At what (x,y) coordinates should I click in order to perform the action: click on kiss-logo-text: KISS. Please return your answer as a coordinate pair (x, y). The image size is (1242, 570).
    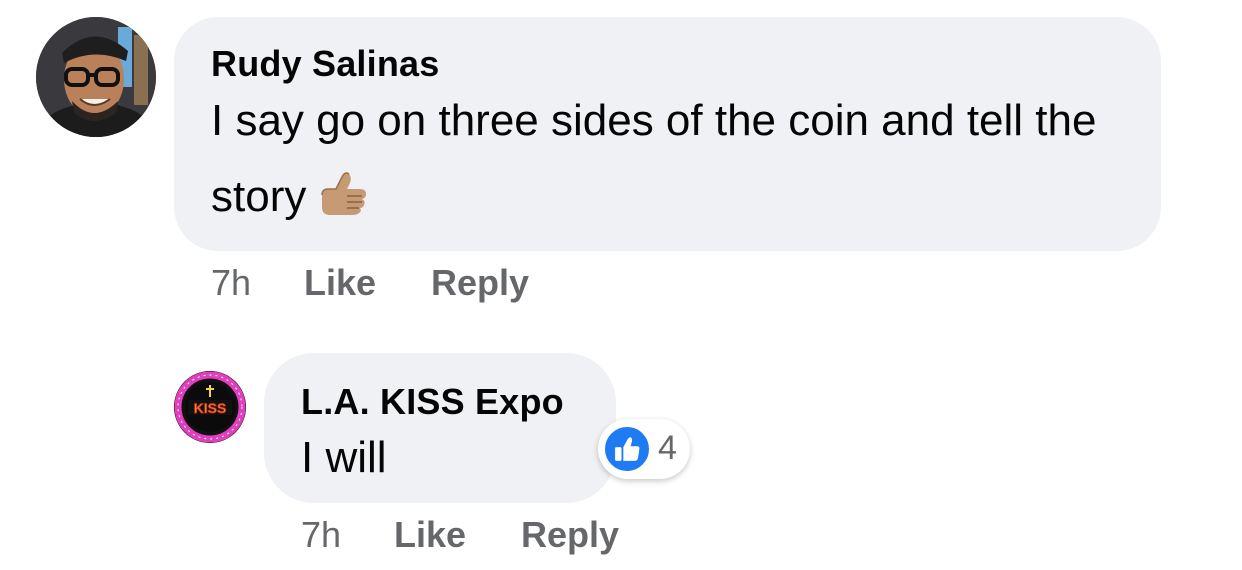
    Looking at the image, I should click on (210, 408).